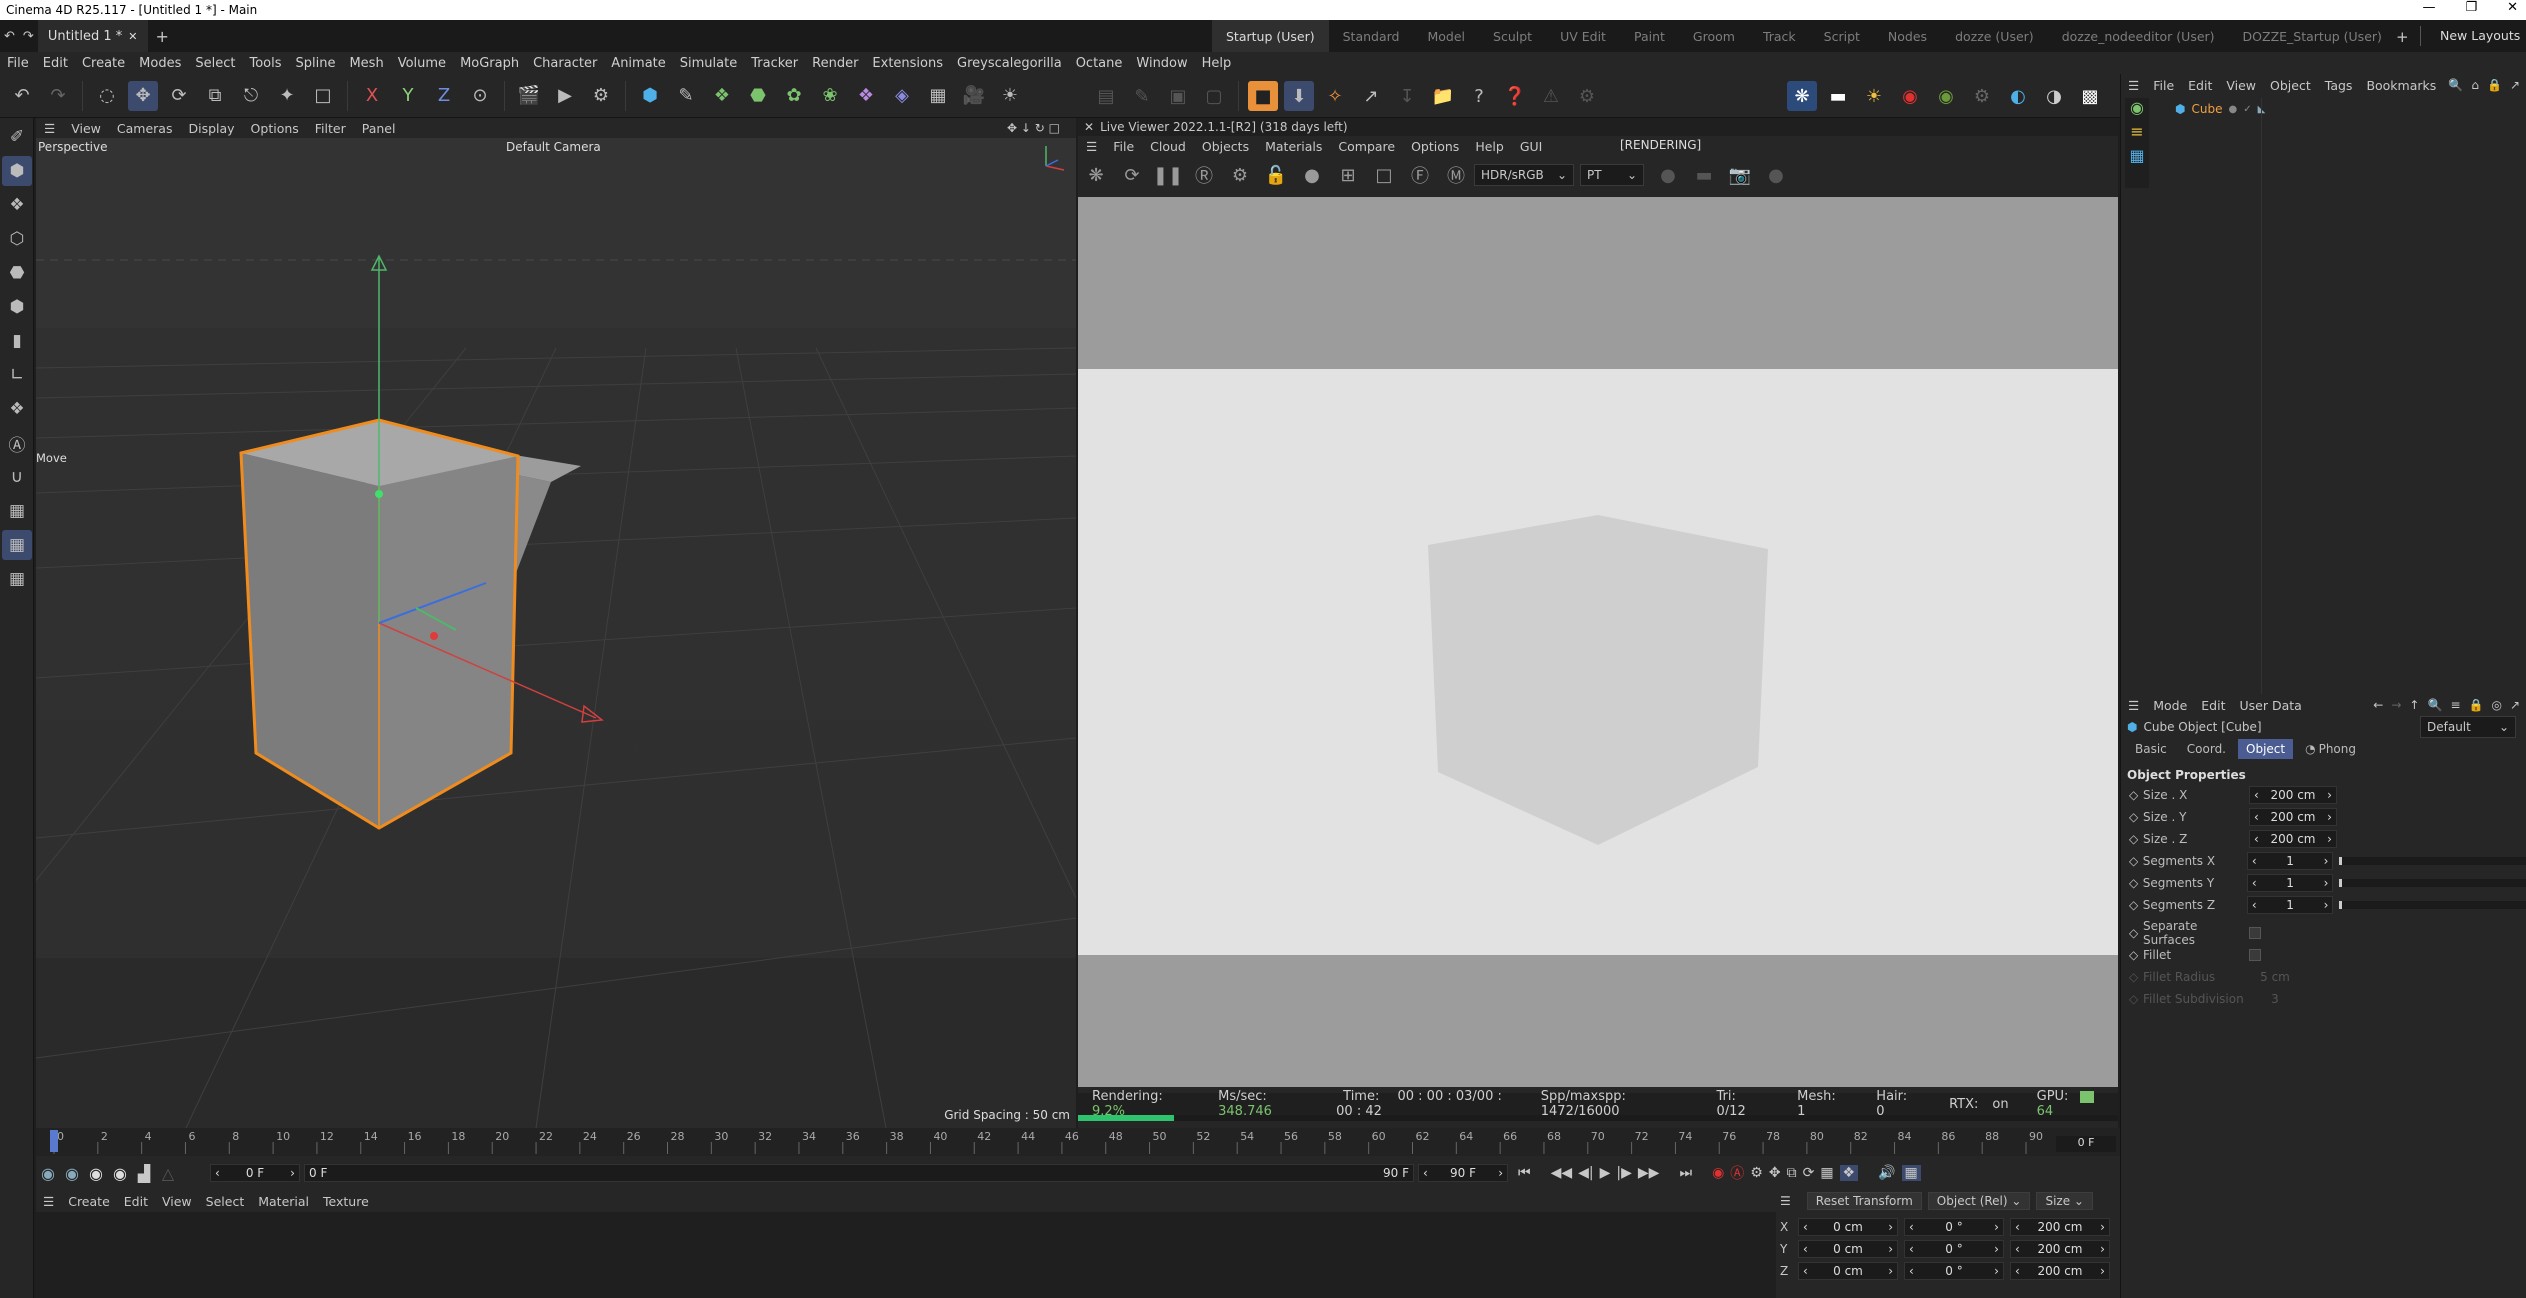 The height and width of the screenshot is (1298, 2526). I want to click on subdivision-icon: ❖, so click(722, 96).